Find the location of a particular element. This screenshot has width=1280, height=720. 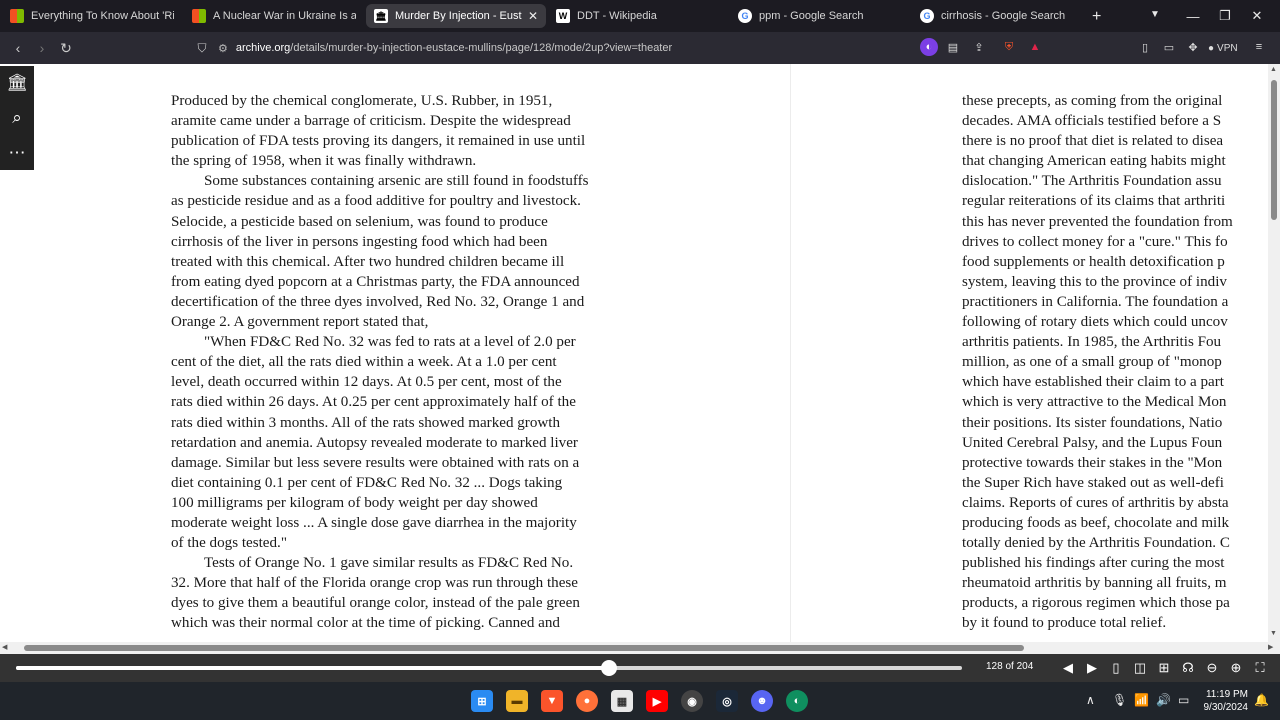

show-hidden-icons: ∧ is located at coordinates (1090, 700).